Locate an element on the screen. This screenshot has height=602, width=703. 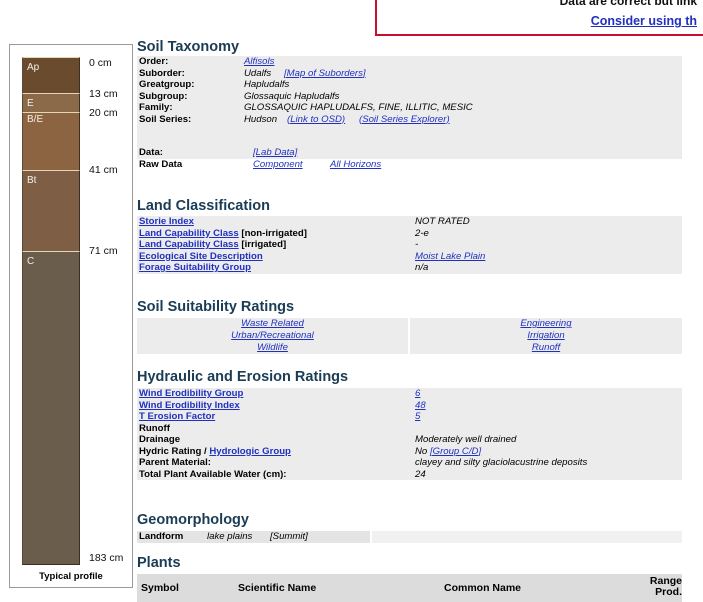
land-row-label: Land Capability Class [non-irrigated] is located at coordinates (223, 233).